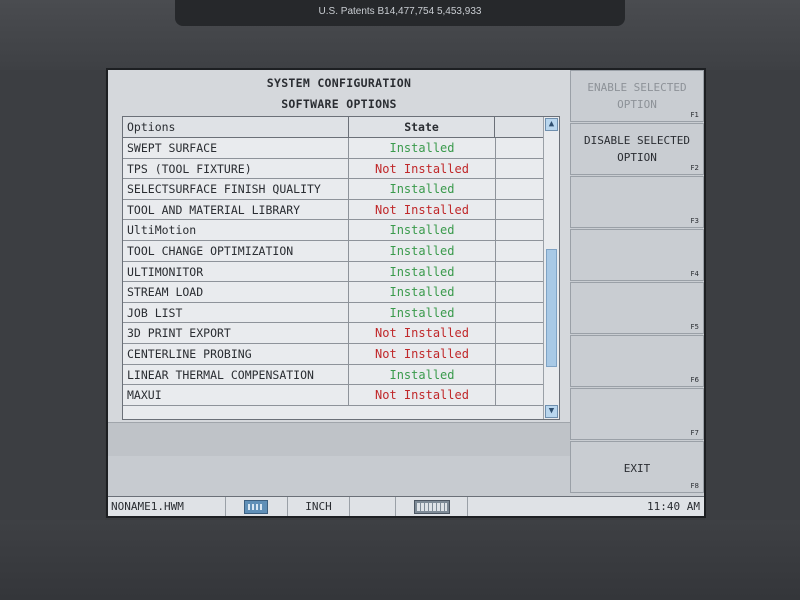 Image resolution: width=800 pixels, height=600 pixels. Describe the element at coordinates (637, 87) in the screenshot. I see `fkey-label-line1: ENABLE SELECTED` at that location.